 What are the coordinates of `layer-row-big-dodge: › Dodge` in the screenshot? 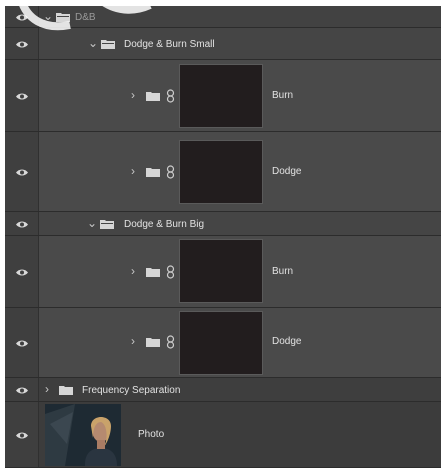 It's located at (223, 343).